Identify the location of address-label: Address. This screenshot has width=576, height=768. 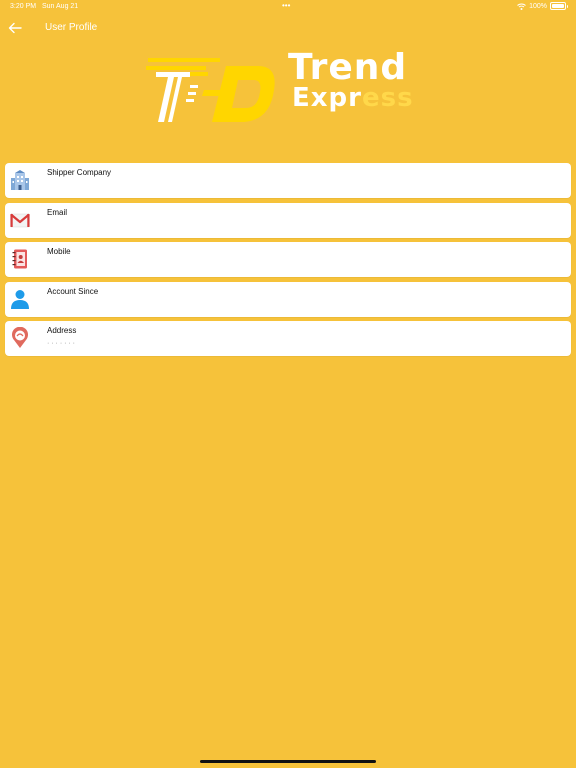
(62, 330).